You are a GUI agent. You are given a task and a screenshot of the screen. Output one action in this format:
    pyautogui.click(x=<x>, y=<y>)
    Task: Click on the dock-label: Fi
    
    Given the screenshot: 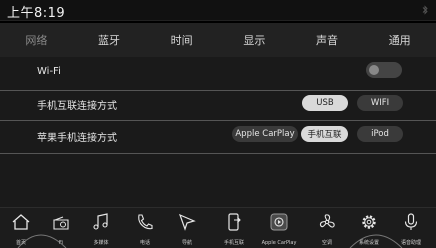 What is the action you would take?
    pyautogui.click(x=61, y=243)
    